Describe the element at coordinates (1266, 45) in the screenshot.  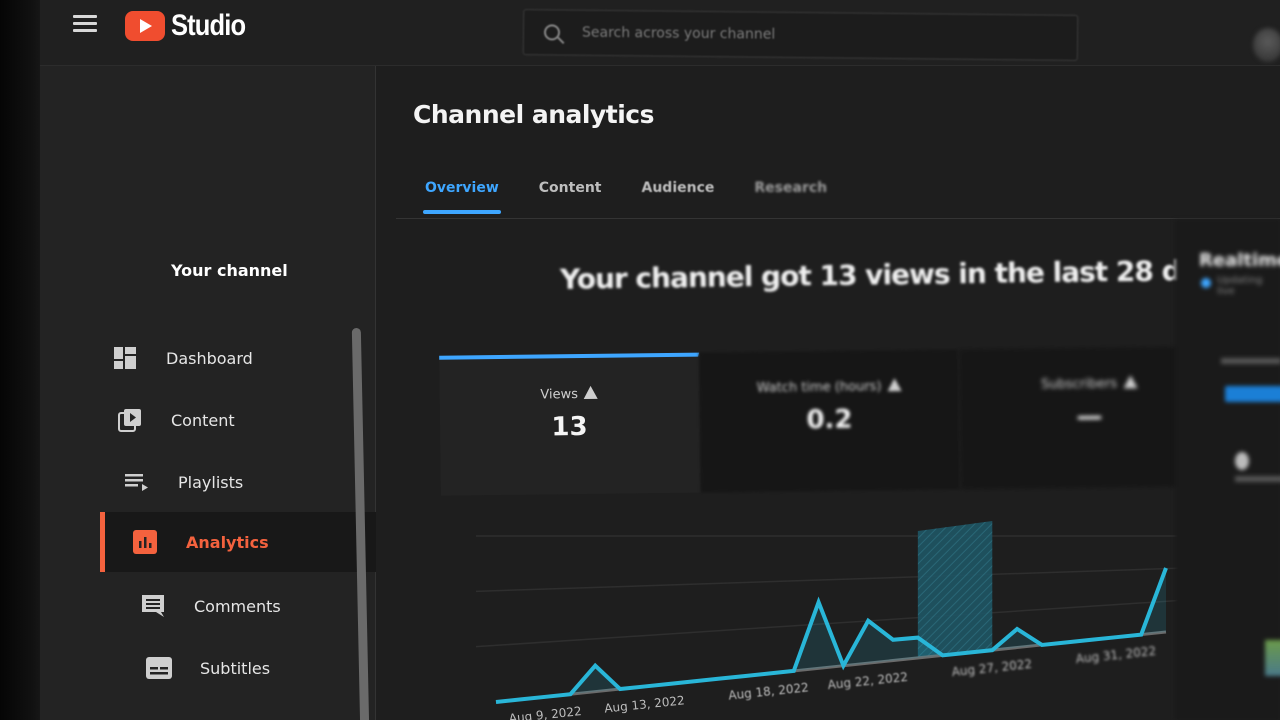
I see `avatar` at that location.